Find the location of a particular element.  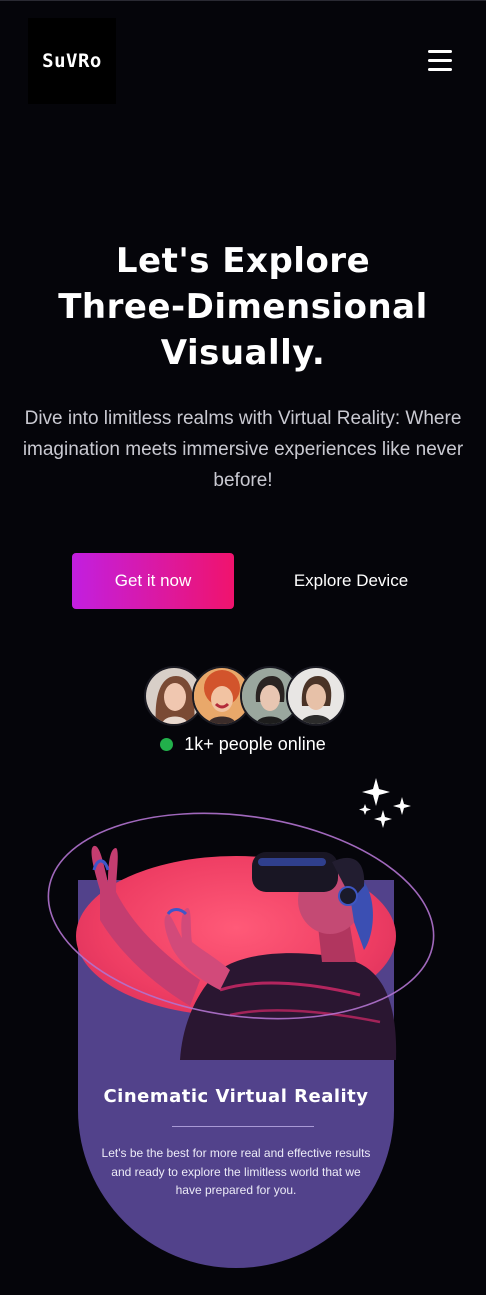

hero-title-line-3: Visually. is located at coordinates (243, 353).